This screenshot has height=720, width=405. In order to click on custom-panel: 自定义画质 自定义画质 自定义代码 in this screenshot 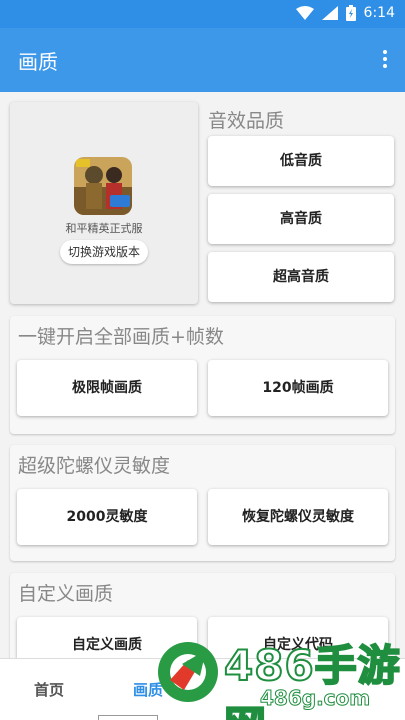, I will do `click(202, 615)`.